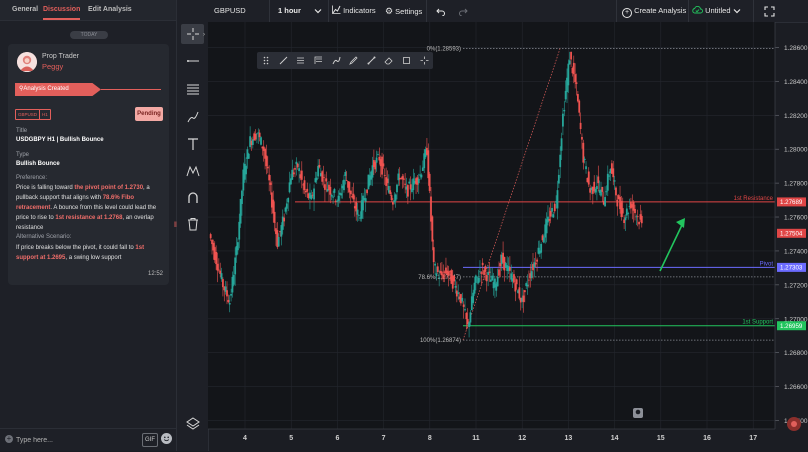 The height and width of the screenshot is (452, 808). What do you see at coordinates (319, 60) in the screenshot?
I see `draw-fib-icon` at bounding box center [319, 60].